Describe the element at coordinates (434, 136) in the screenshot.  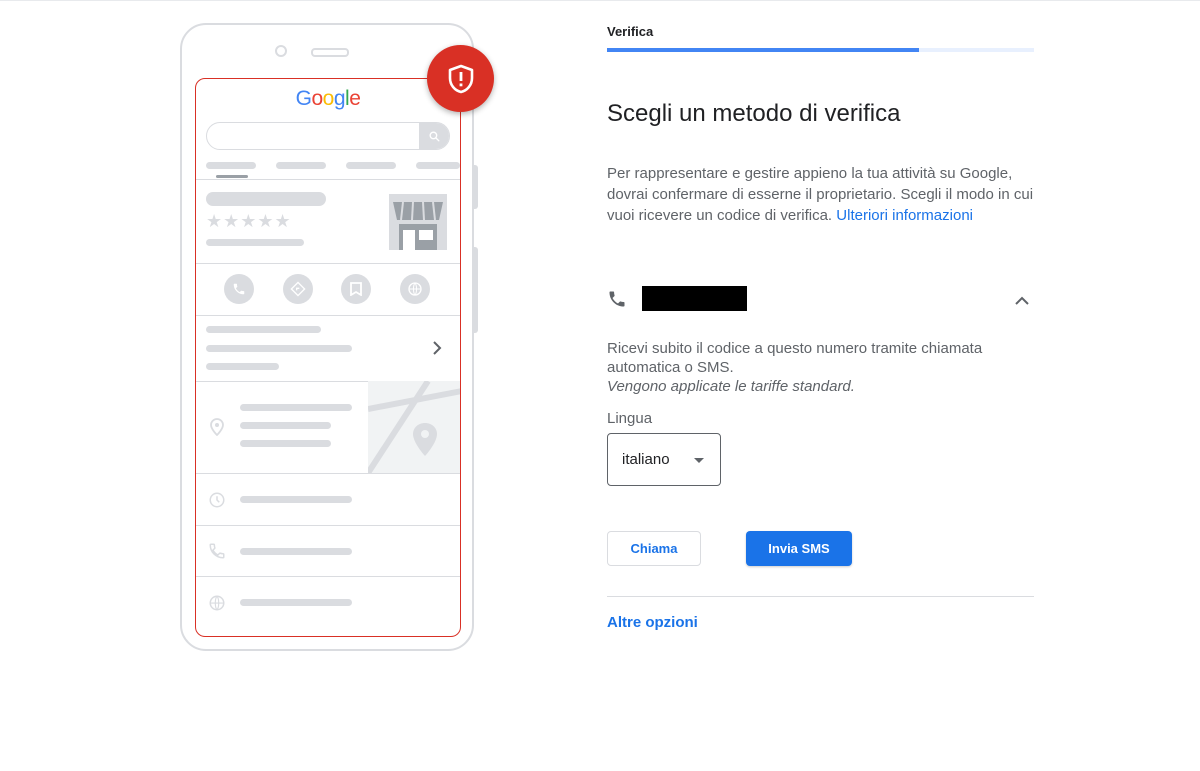
I see `search-icon` at that location.